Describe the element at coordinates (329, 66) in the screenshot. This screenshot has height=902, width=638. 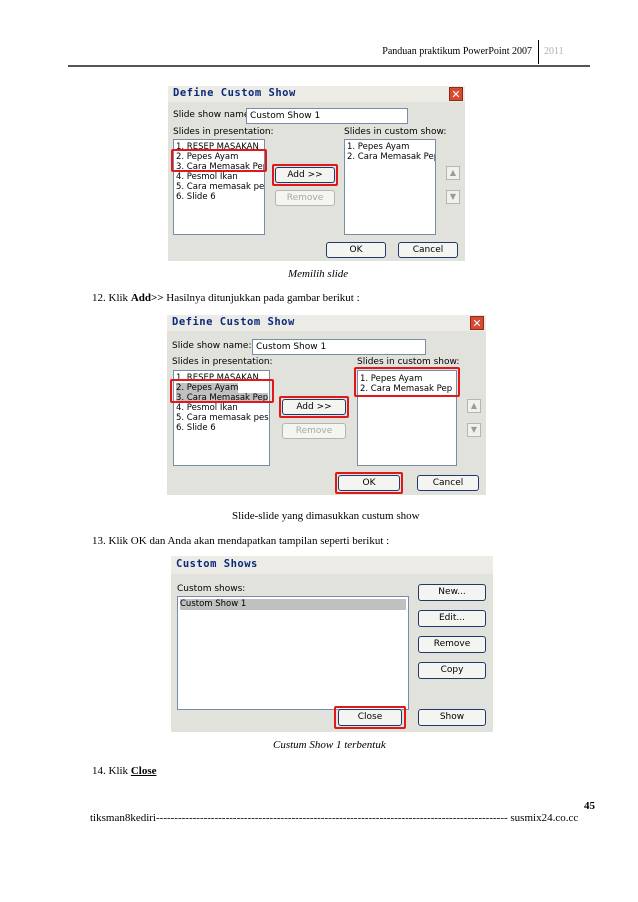
I see `header-rule` at that location.